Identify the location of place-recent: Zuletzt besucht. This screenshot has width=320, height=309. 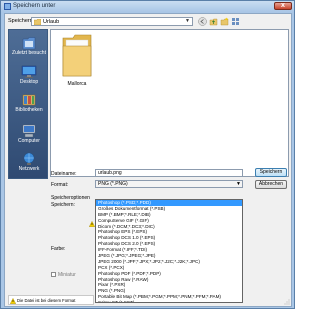
(29, 50).